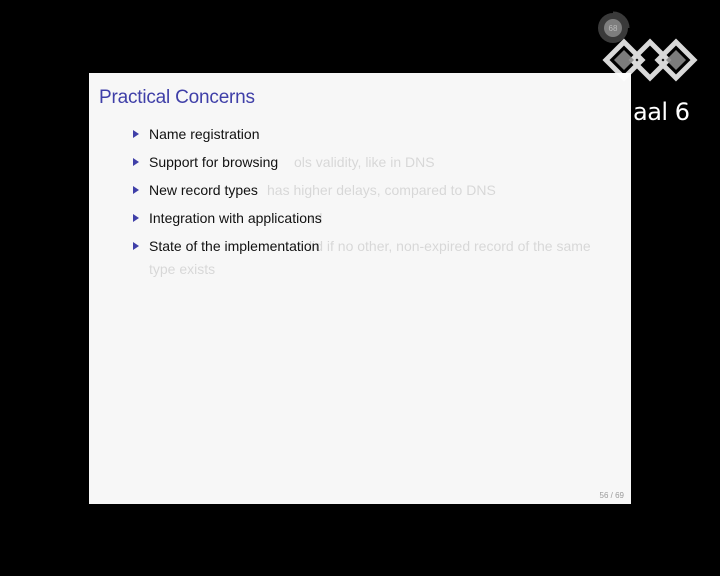  Describe the element at coordinates (235, 218) in the screenshot. I see `bullet-text: Integration with applications` at that location.